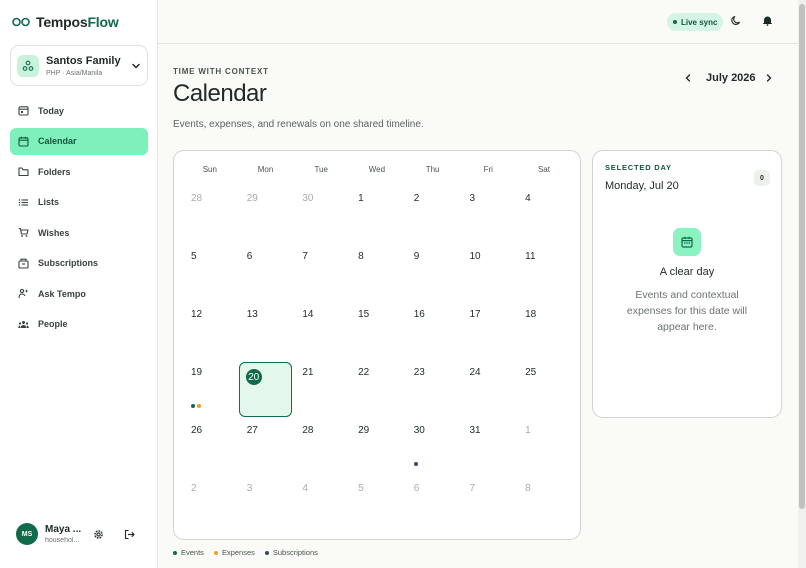  Describe the element at coordinates (23, 293) in the screenshot. I see `sparkle-person-icon` at that location.